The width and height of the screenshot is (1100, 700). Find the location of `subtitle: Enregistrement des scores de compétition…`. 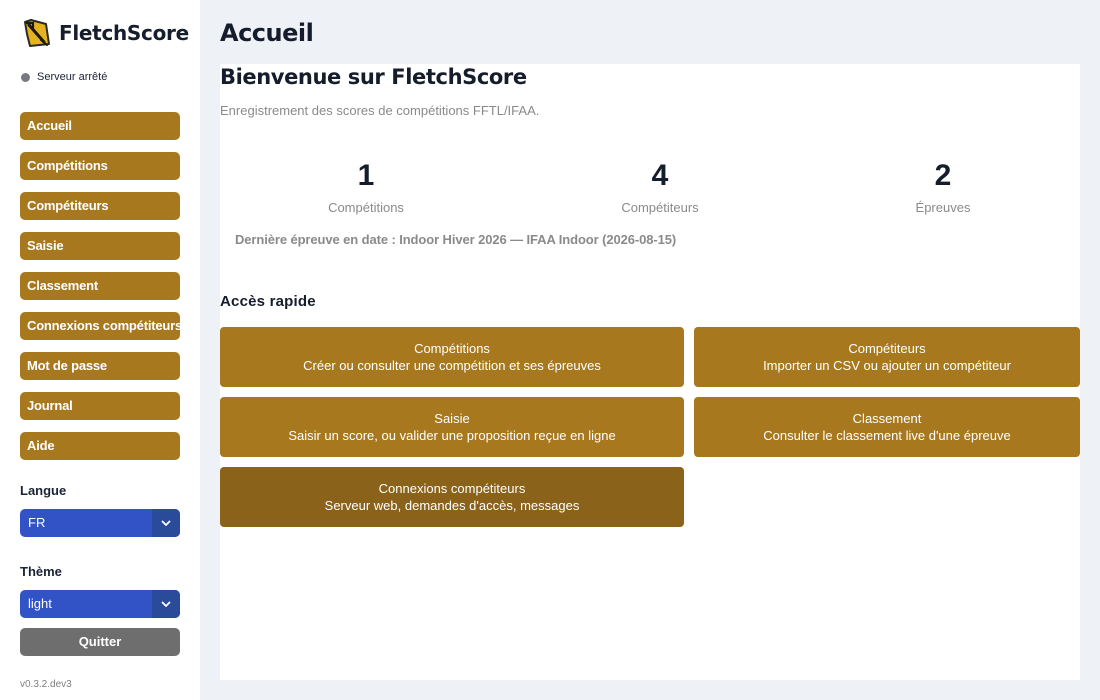

subtitle: Enregistrement des scores de compétition… is located at coordinates (380, 110).